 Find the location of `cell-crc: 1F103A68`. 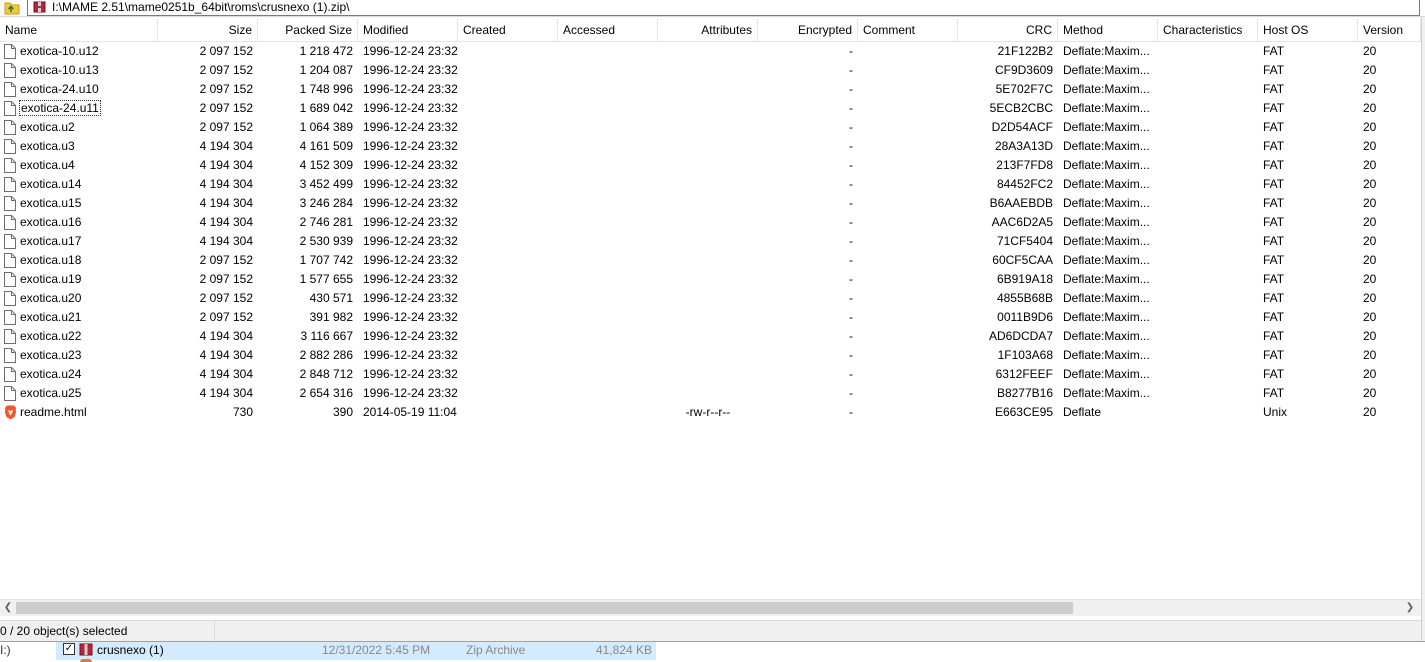

cell-crc: 1F103A68 is located at coordinates (1025, 355).